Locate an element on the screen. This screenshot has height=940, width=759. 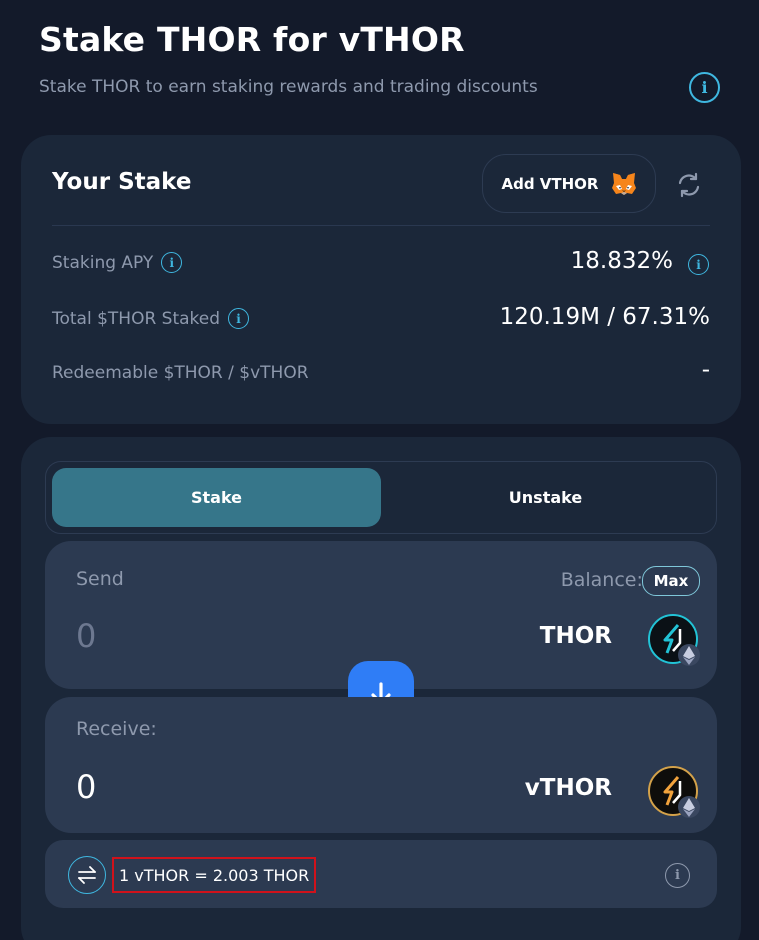
stat-label-staking-apy: Staking APY i is located at coordinates (117, 262).